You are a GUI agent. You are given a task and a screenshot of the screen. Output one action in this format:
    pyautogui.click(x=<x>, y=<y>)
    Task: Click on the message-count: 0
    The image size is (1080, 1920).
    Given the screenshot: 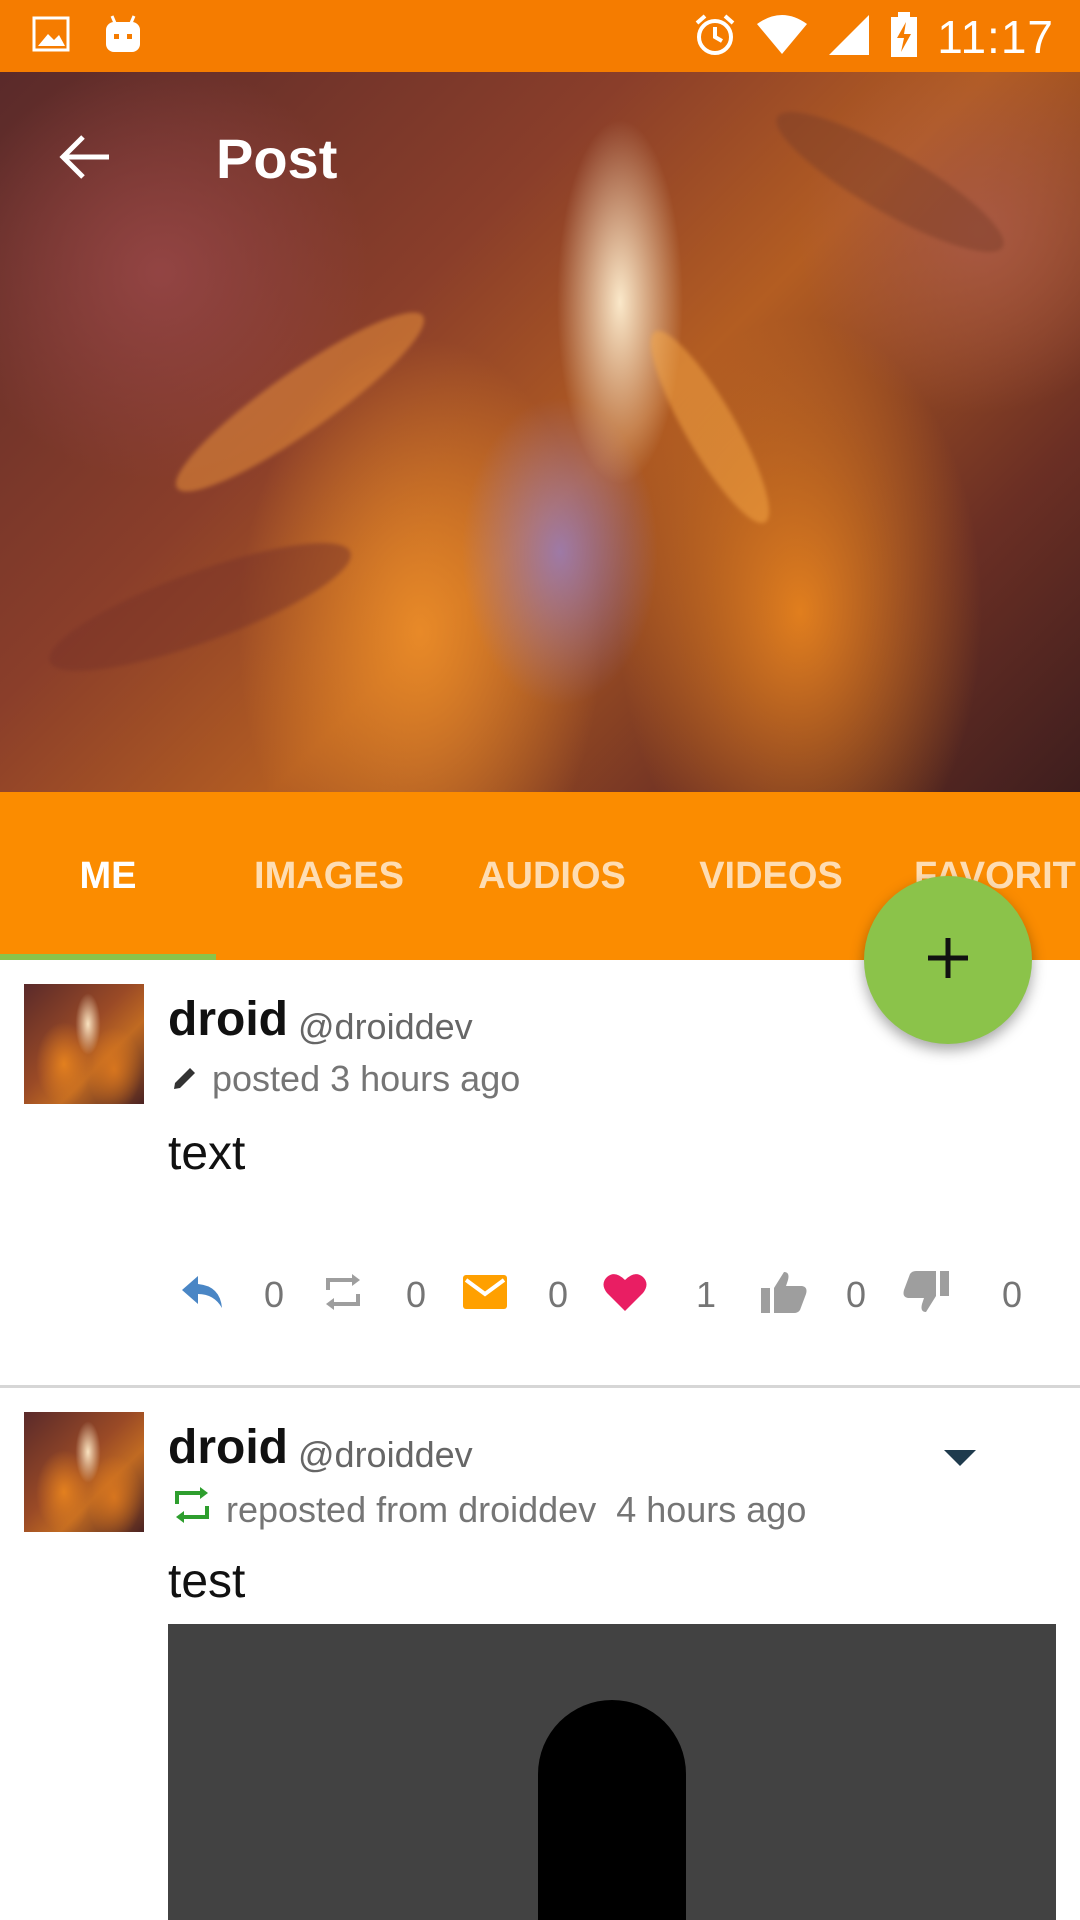 What is the action you would take?
    pyautogui.click(x=558, y=1294)
    